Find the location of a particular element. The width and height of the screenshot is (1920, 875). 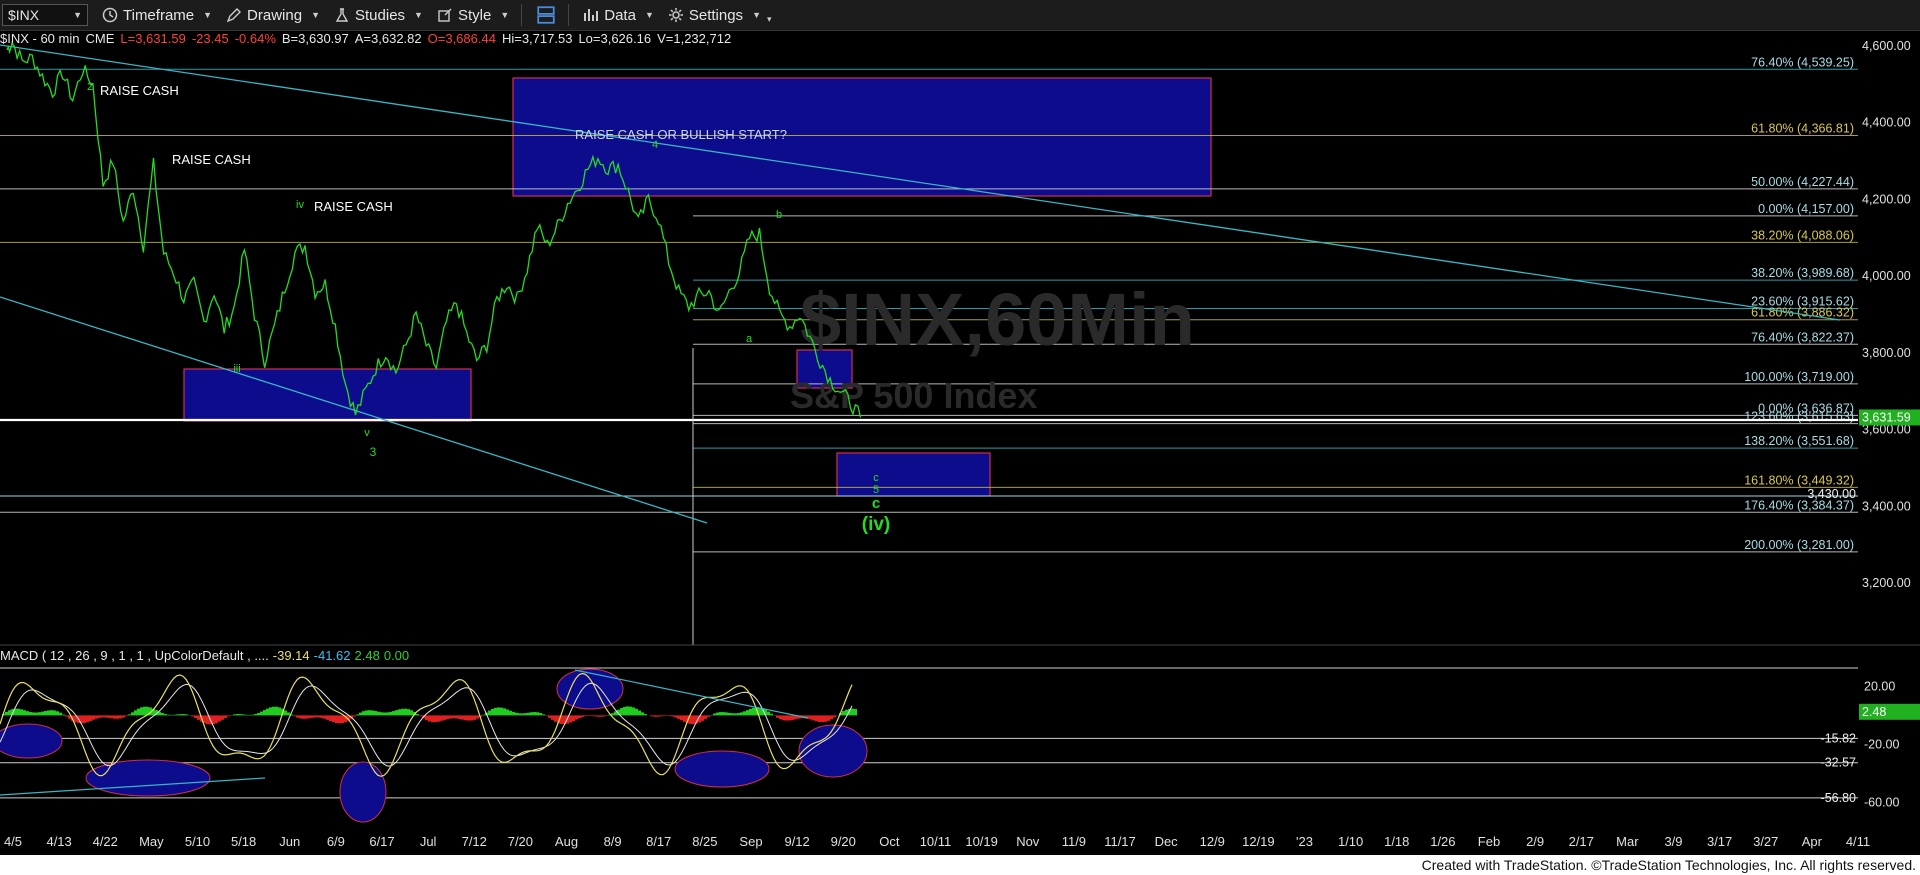

time-tick: 8/25 is located at coordinates (704, 841).